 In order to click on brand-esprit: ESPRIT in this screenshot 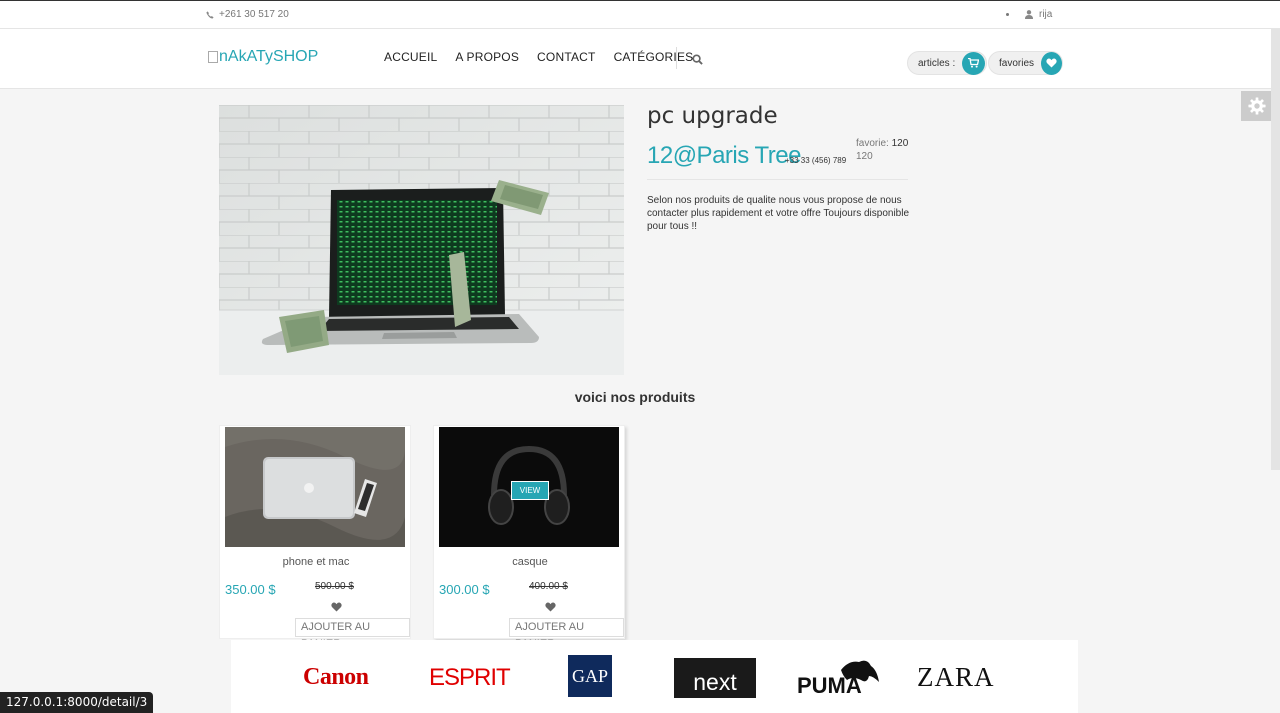, I will do `click(470, 678)`.